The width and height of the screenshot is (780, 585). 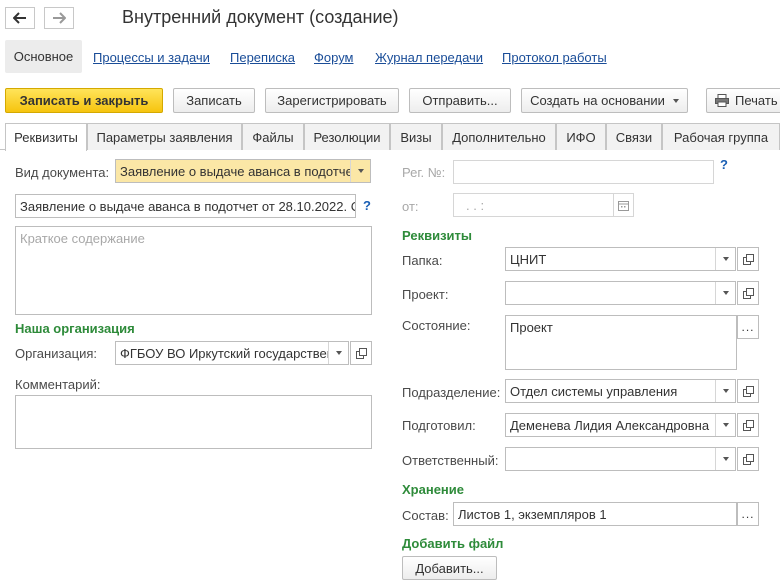 I want to click on section-main: Основное, so click(x=43, y=56).